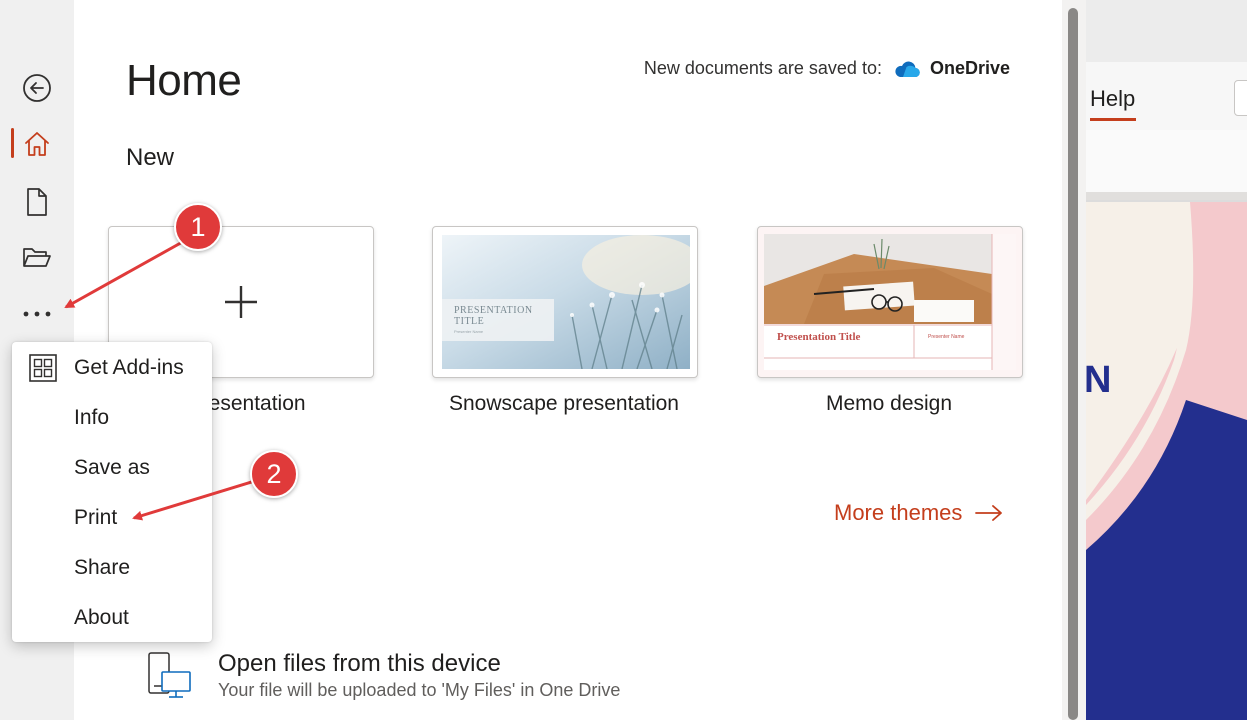 The height and width of the screenshot is (720, 1247). What do you see at coordinates (1166, 161) in the screenshot?
I see `background-ribbon` at bounding box center [1166, 161].